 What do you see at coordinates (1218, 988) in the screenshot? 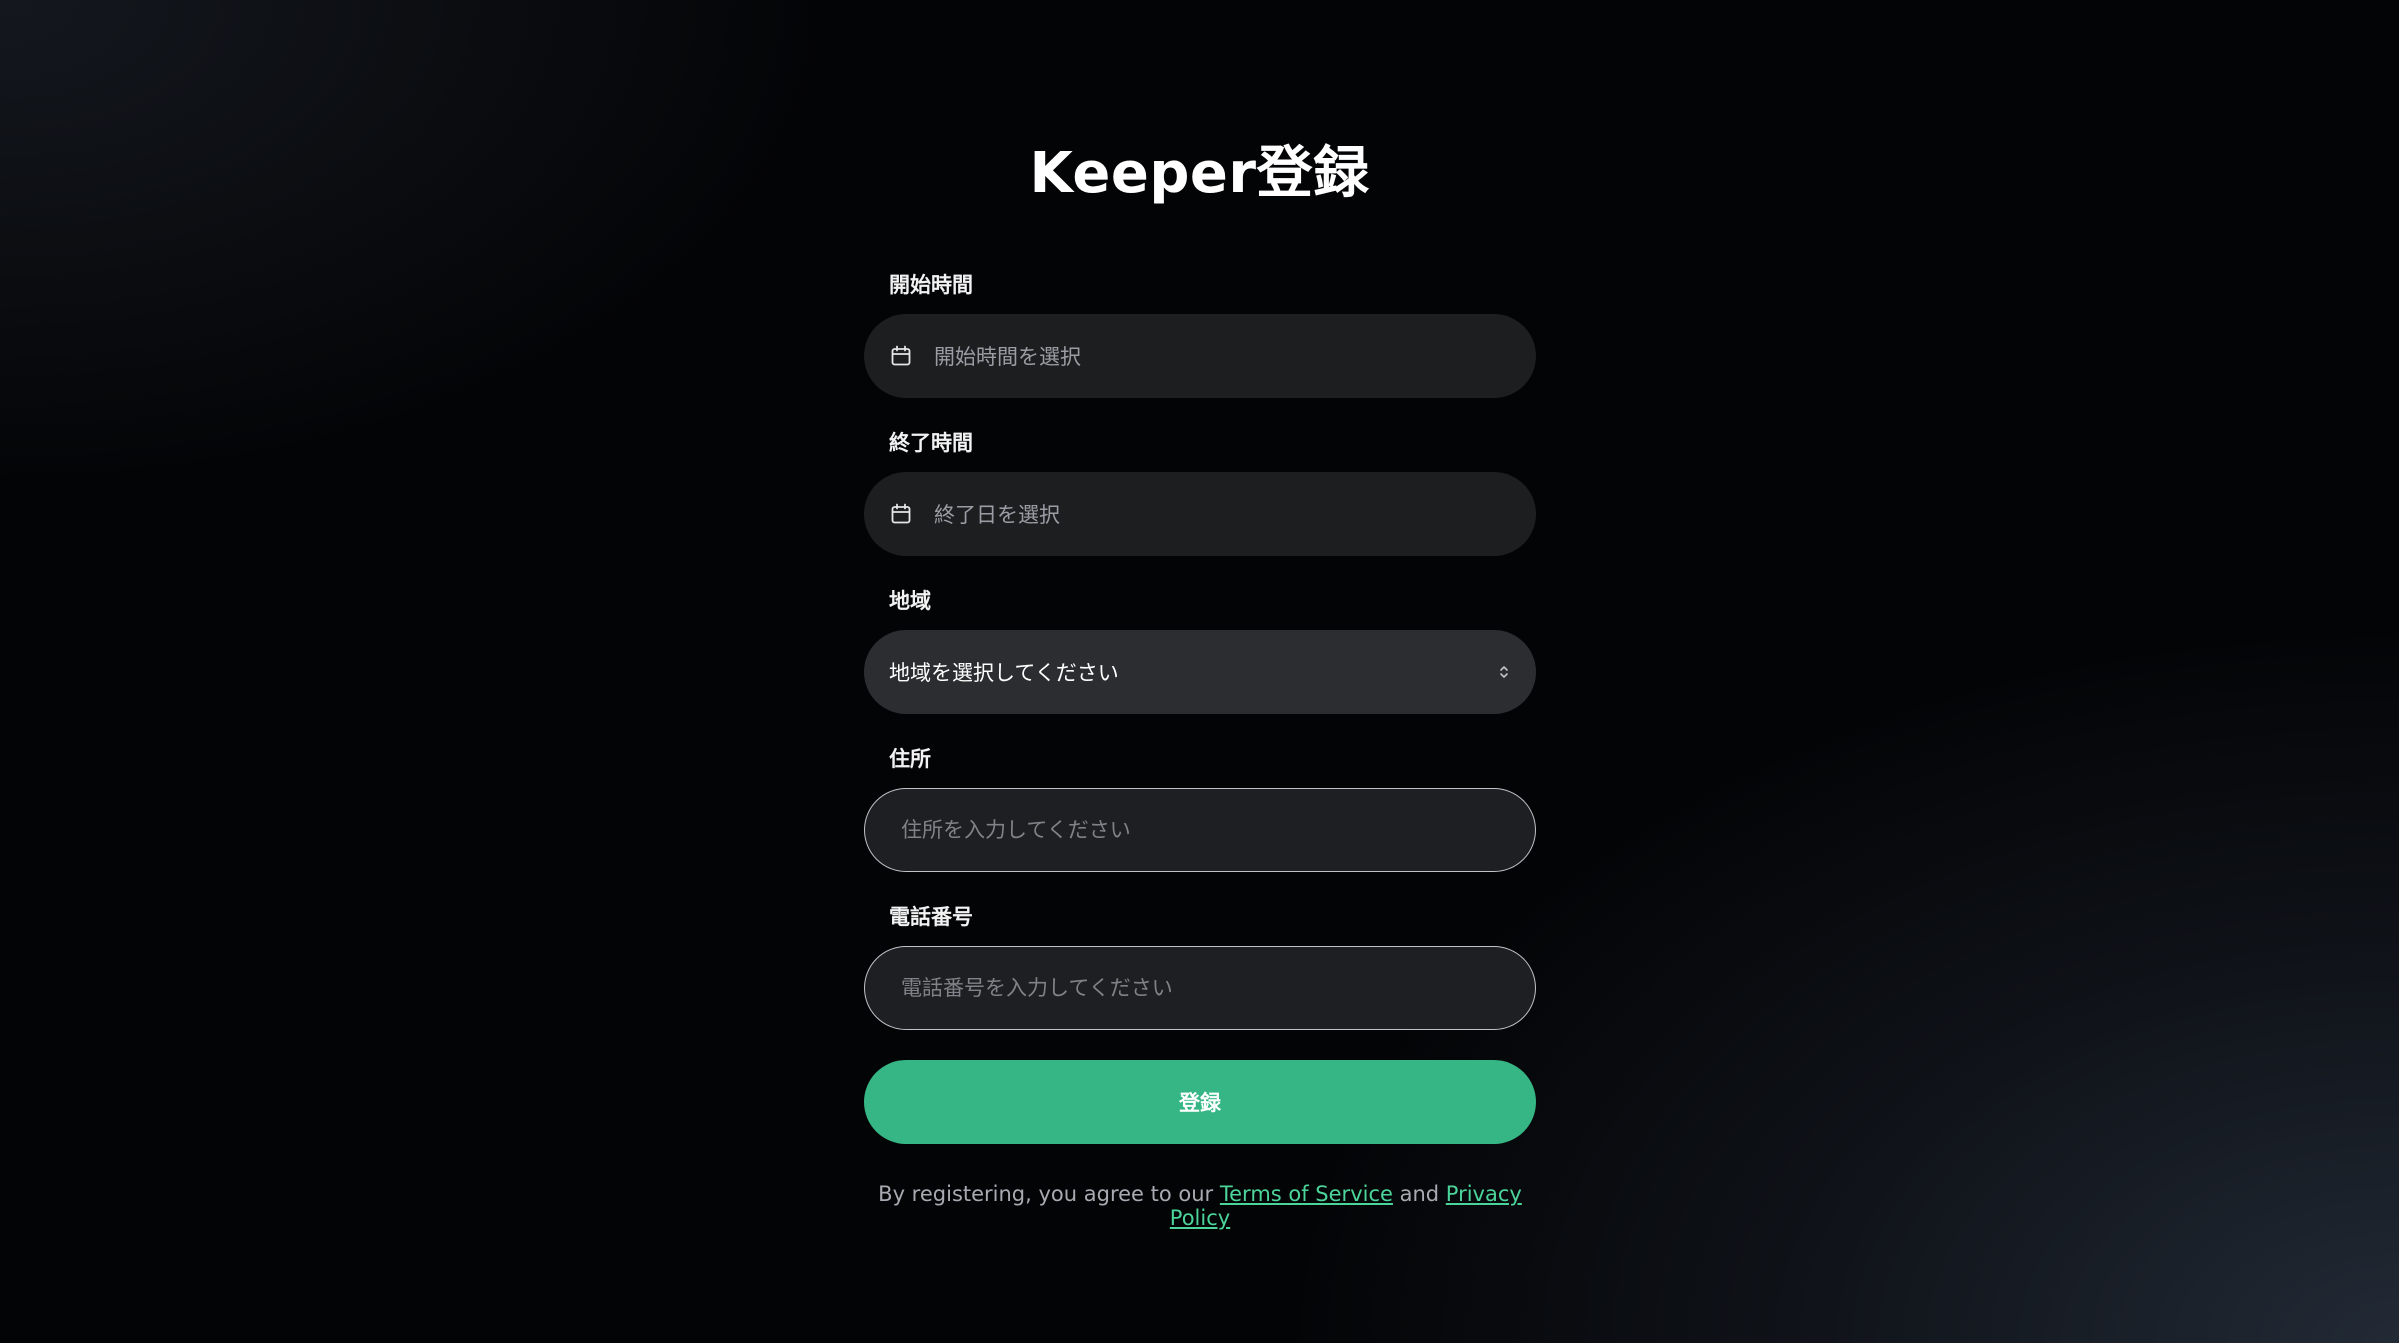
I see `phone-input` at bounding box center [1218, 988].